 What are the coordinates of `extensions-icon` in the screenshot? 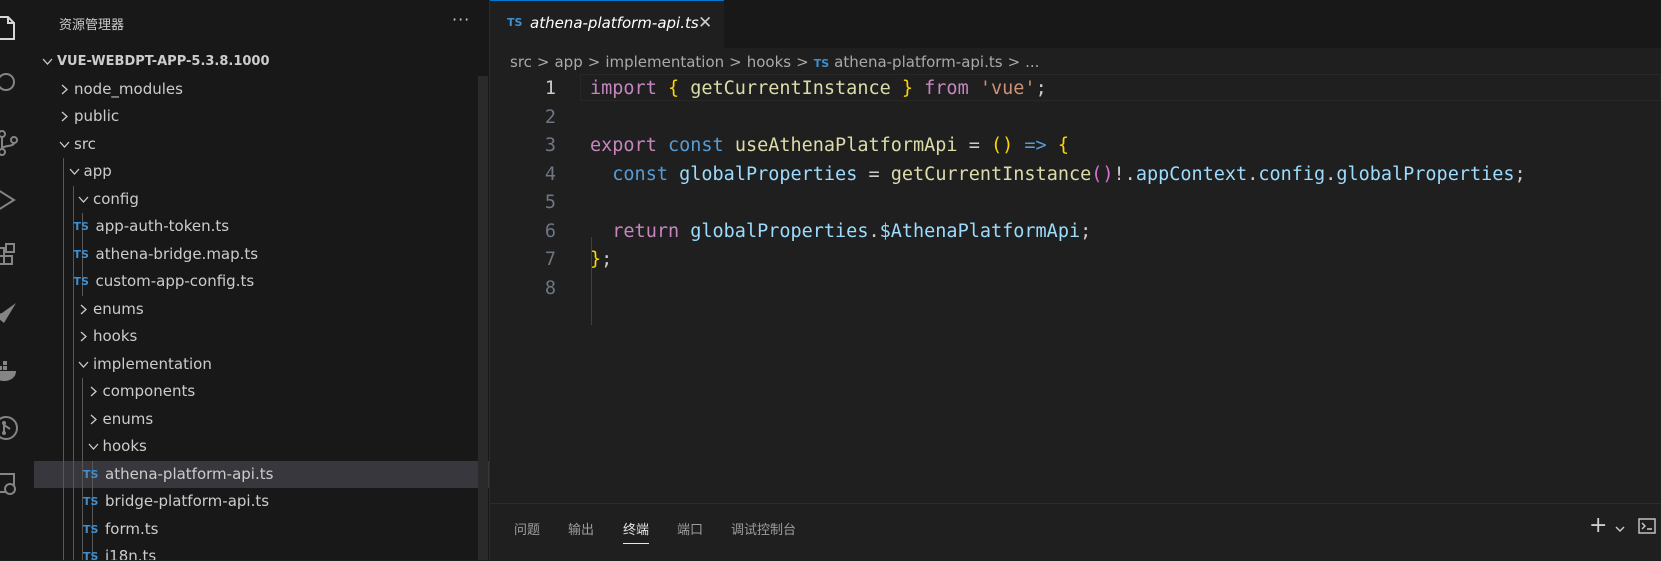 It's located at (11, 257).